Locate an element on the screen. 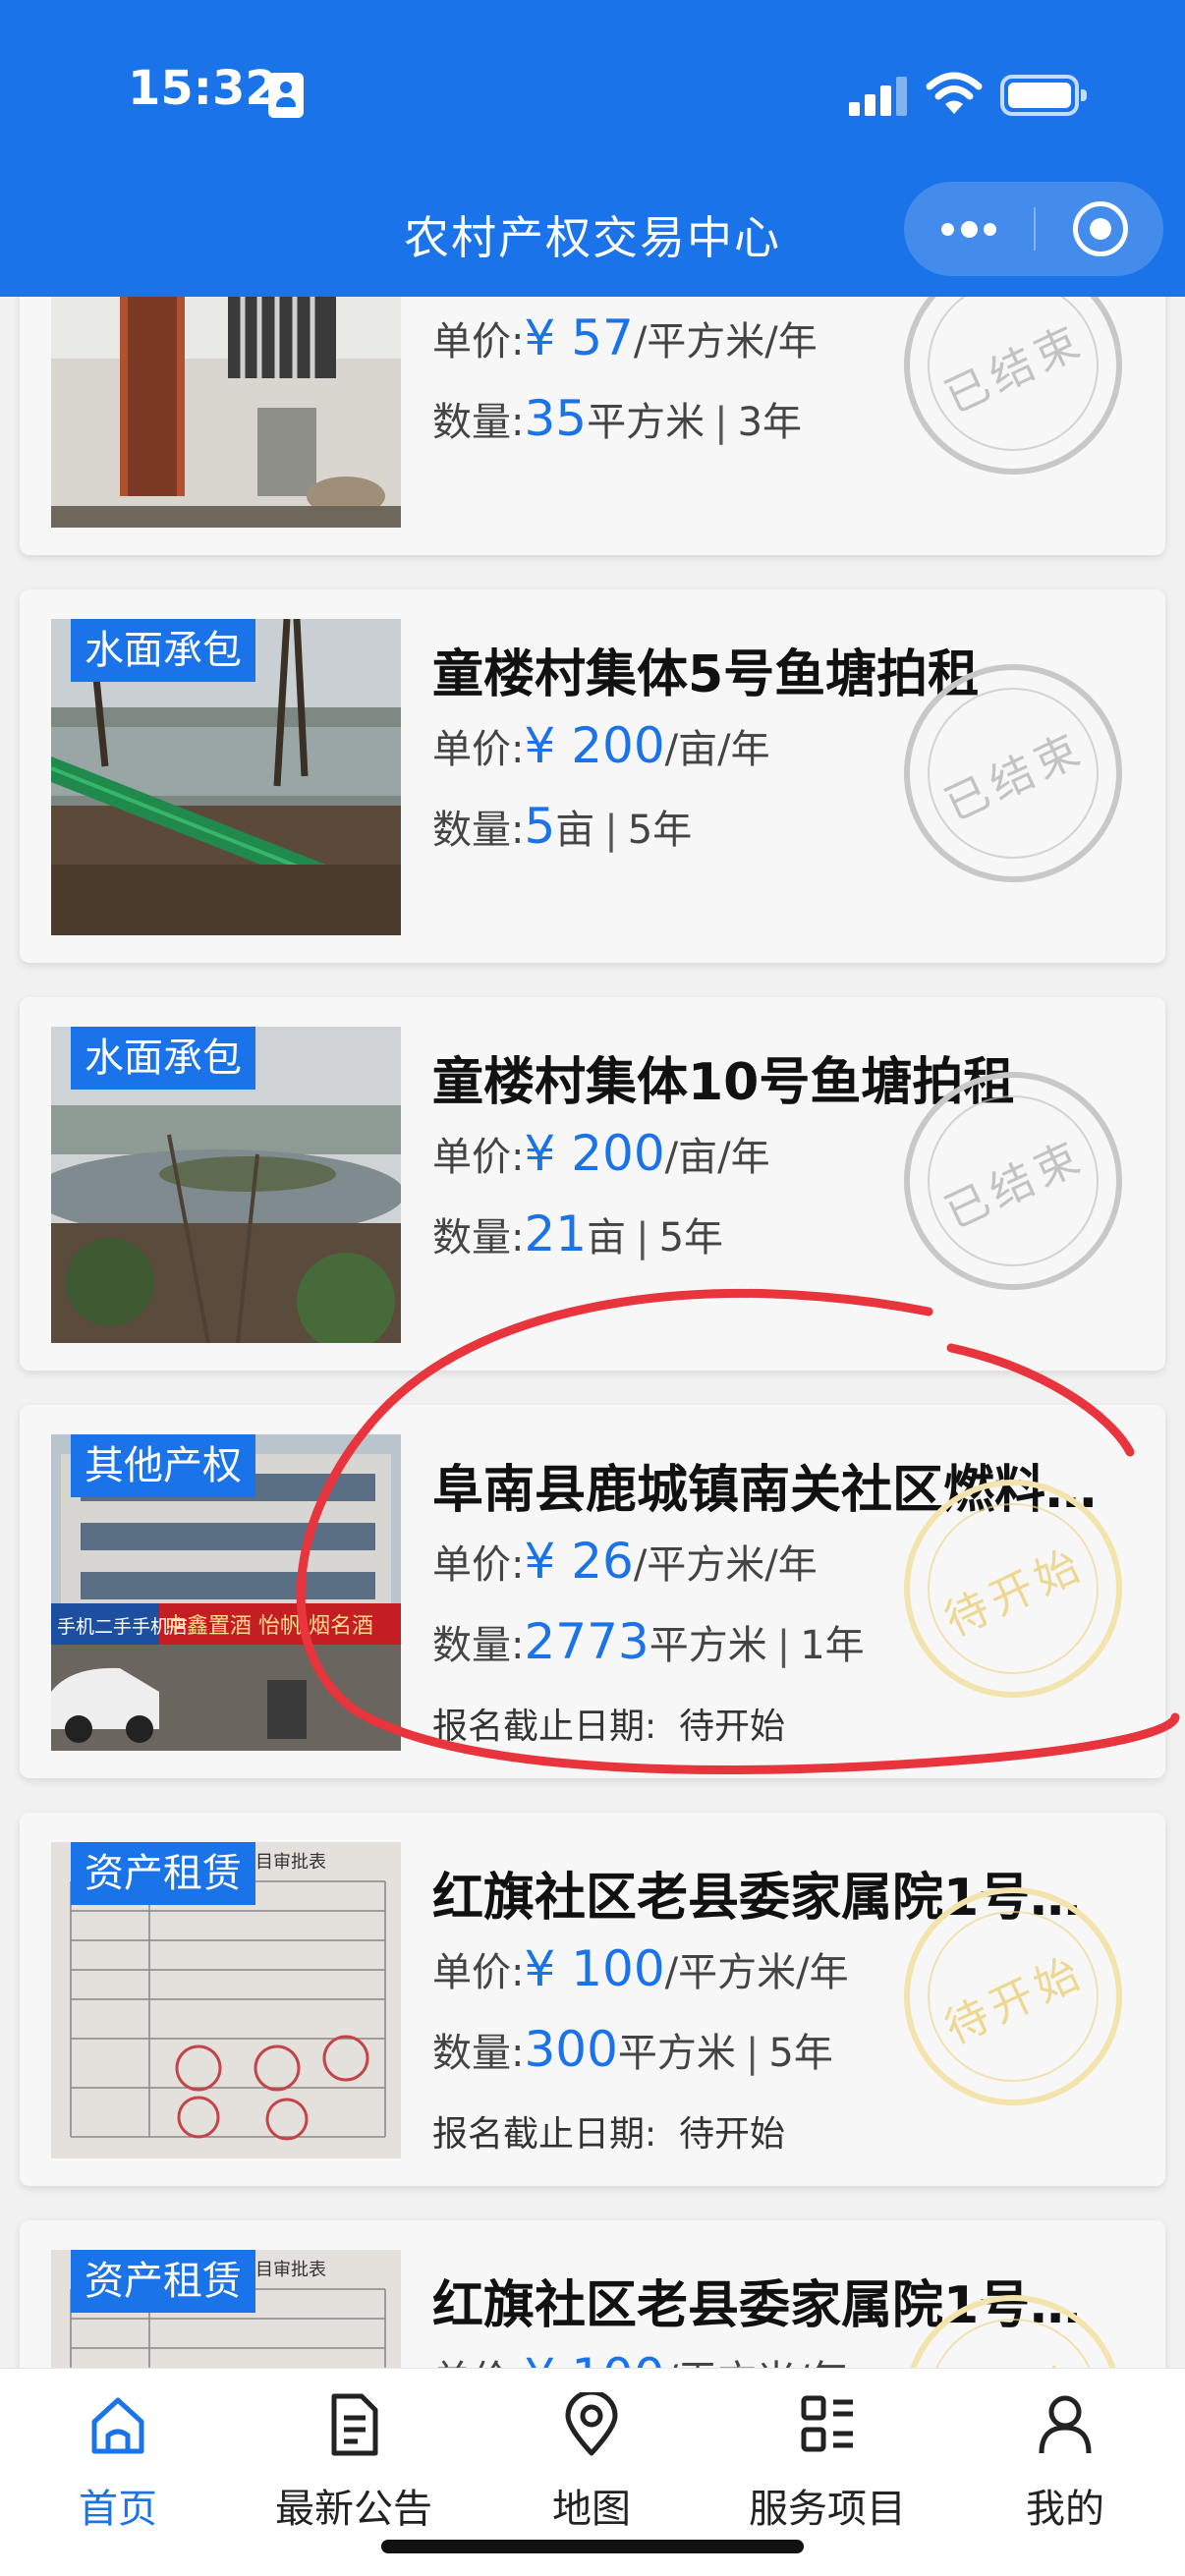 The height and width of the screenshot is (2576, 1185). tab-services: 服务项目 is located at coordinates (828, 2462).